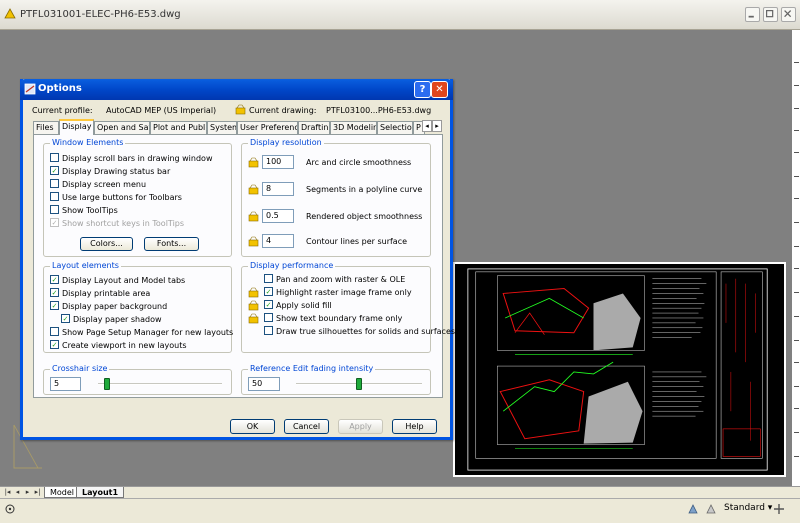 The image size is (800, 523). What do you see at coordinates (357, 241) in the screenshot?
I see `contour-lines-label: Contour lines per surface` at bounding box center [357, 241].